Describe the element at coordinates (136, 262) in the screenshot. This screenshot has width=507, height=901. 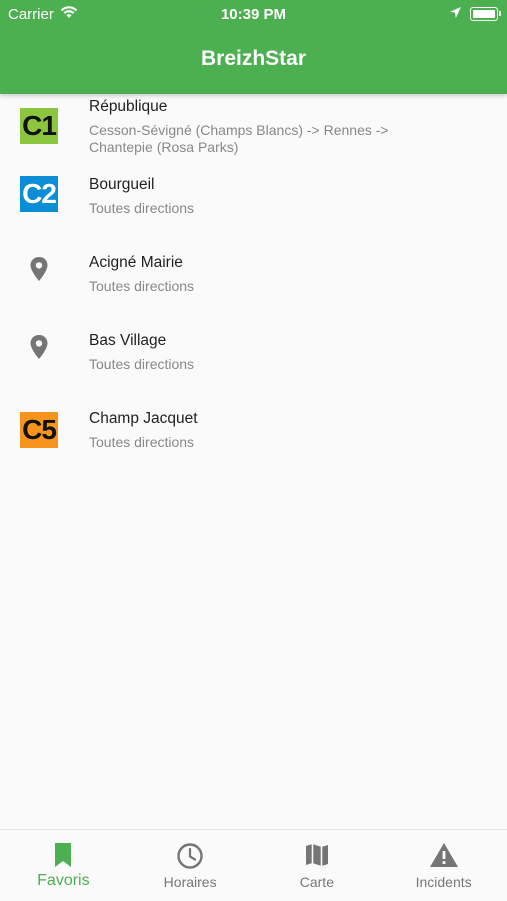
I see `stop-name: Acigné Mairie` at that location.